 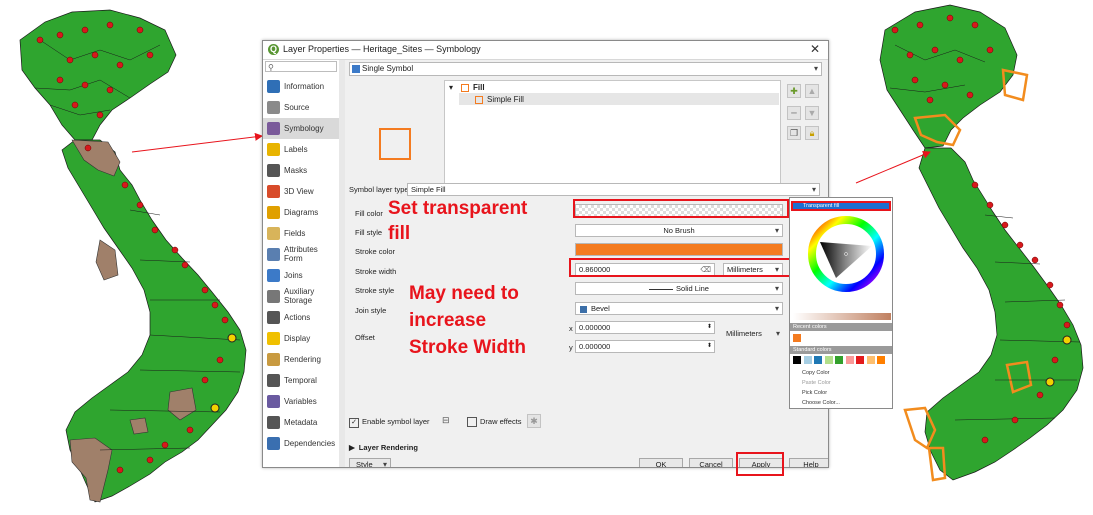 I want to click on move-up-button: ▲, so click(x=812, y=91).